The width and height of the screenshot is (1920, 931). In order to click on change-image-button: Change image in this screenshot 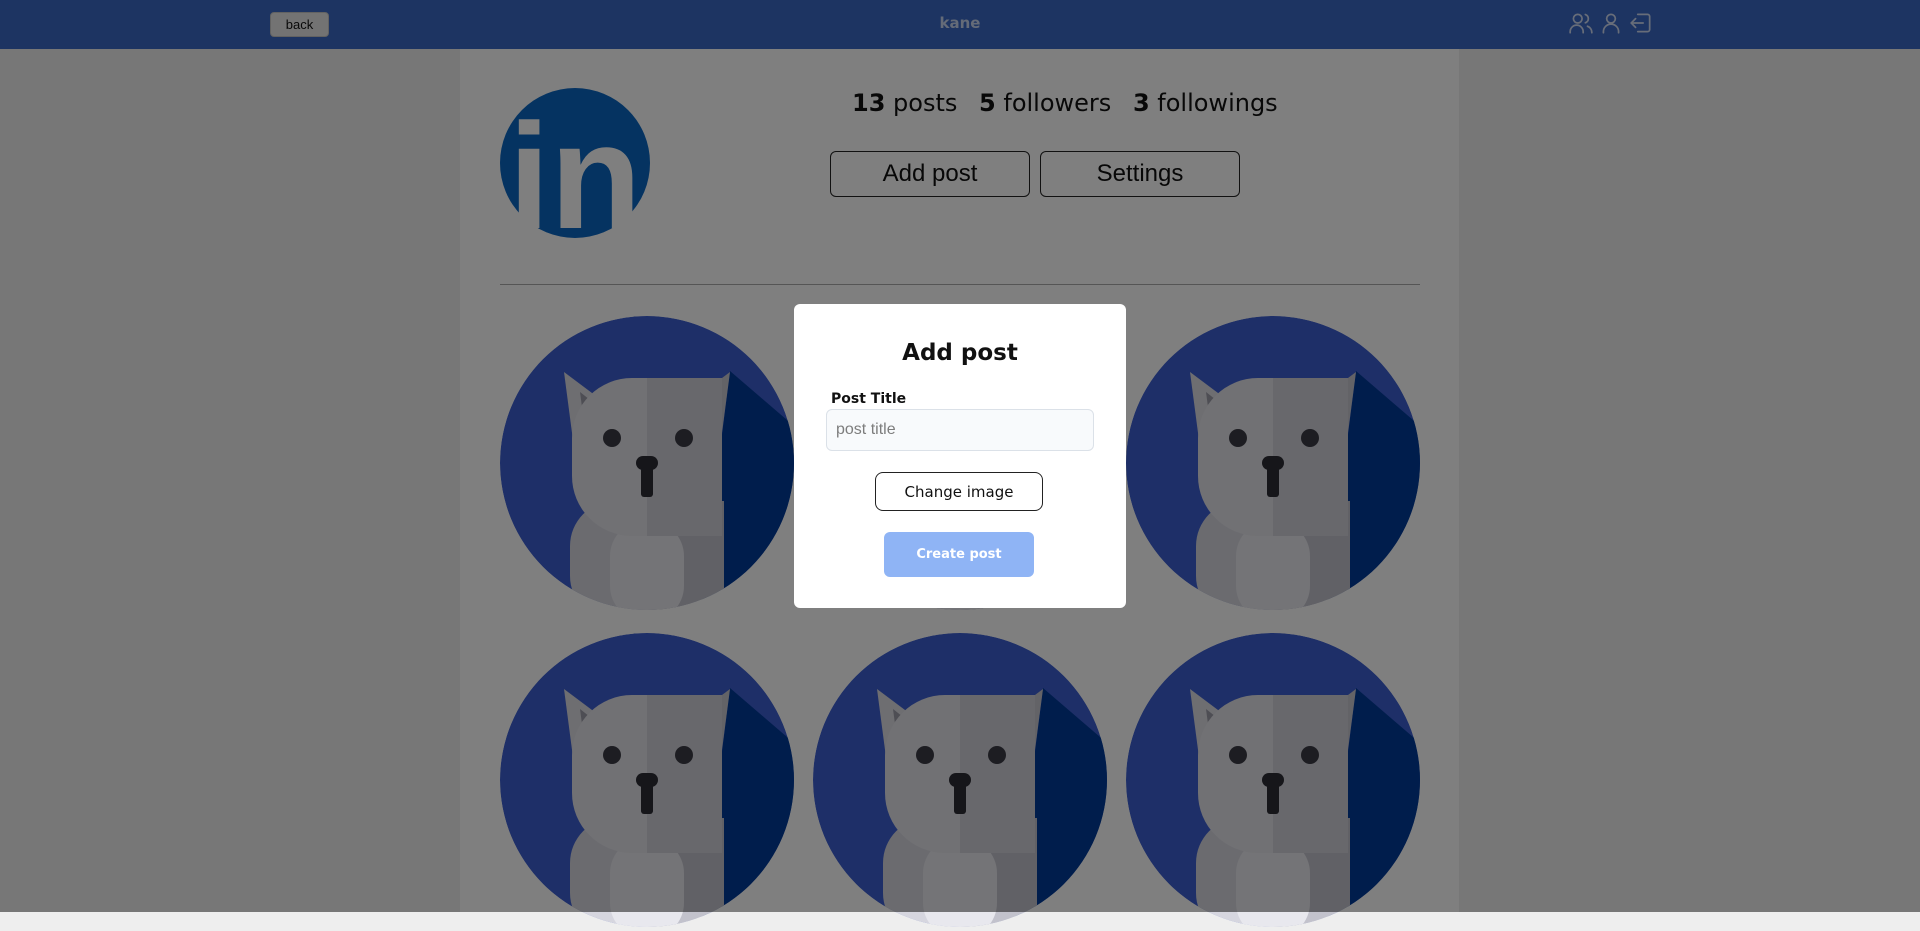, I will do `click(959, 491)`.